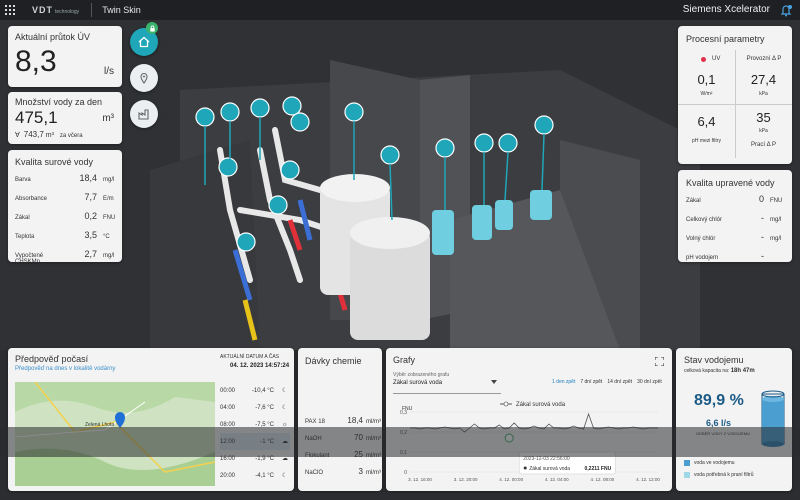 The height and width of the screenshot is (500, 800). I want to click on date-value: 04. 12. 2023 14:57:24, so click(260, 366).